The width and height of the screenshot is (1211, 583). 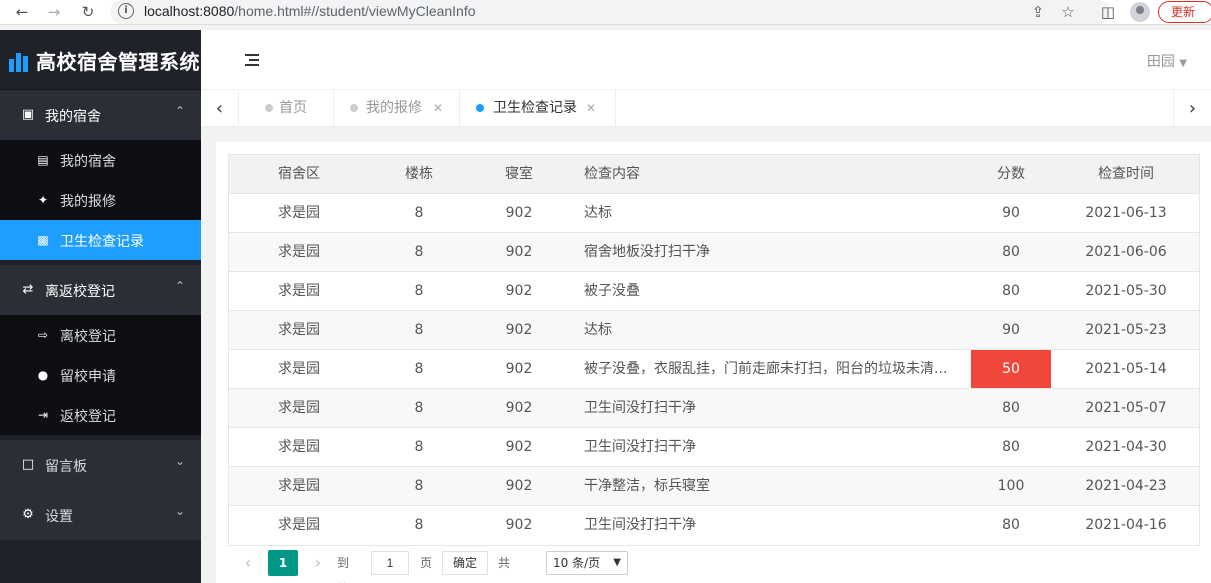 What do you see at coordinates (283, 563) in the screenshot?
I see `page-current: 1` at bounding box center [283, 563].